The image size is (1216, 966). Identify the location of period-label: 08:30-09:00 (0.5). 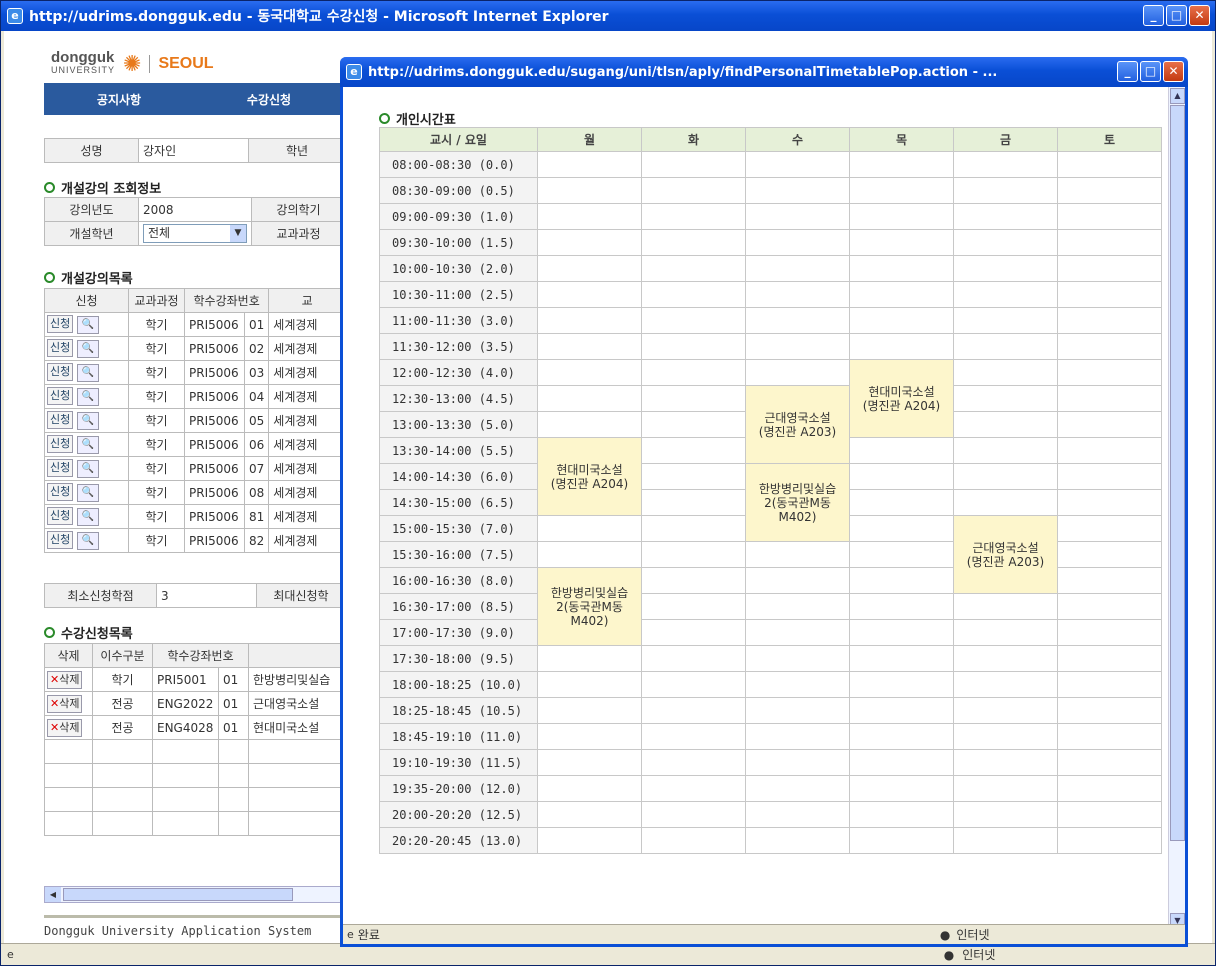
(458, 190).